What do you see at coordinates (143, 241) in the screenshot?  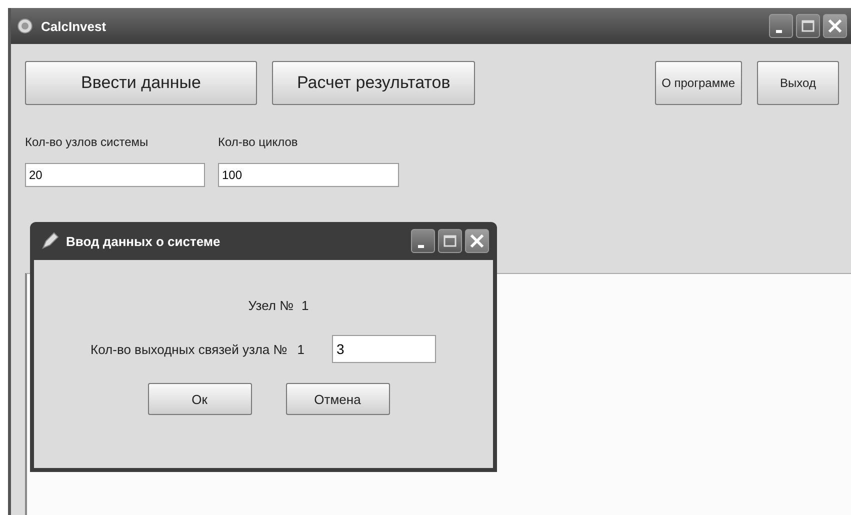 I see `dialog-title: Ввод данных о системе` at bounding box center [143, 241].